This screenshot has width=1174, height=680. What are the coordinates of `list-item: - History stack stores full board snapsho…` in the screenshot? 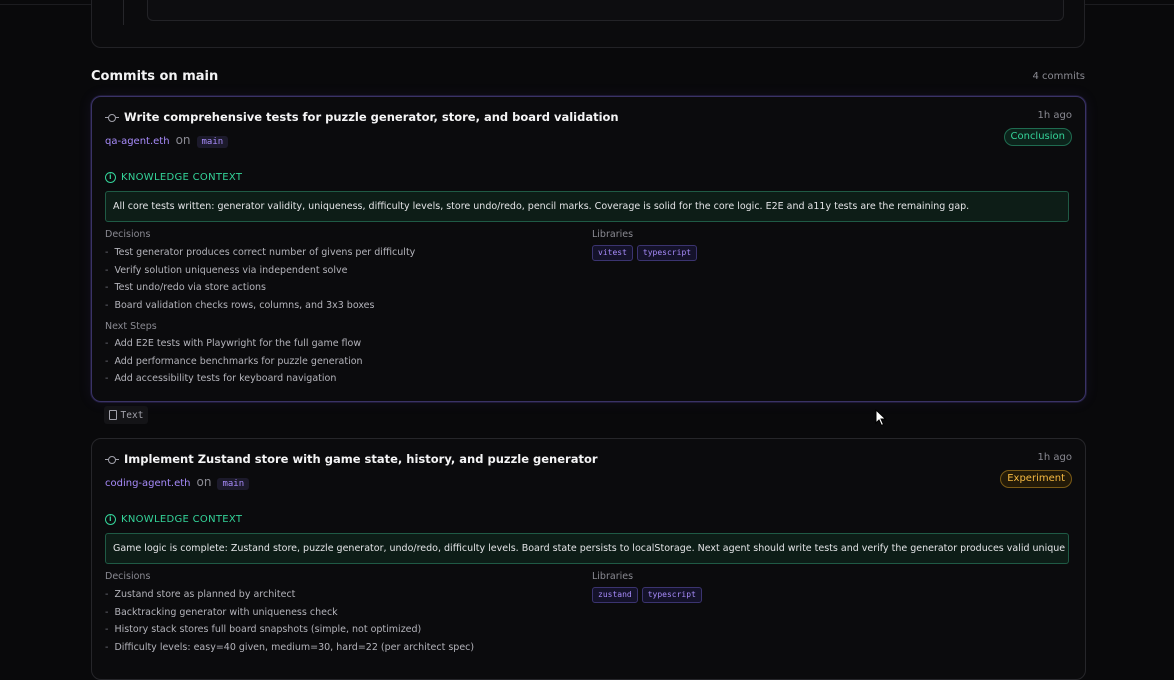 It's located at (263, 630).